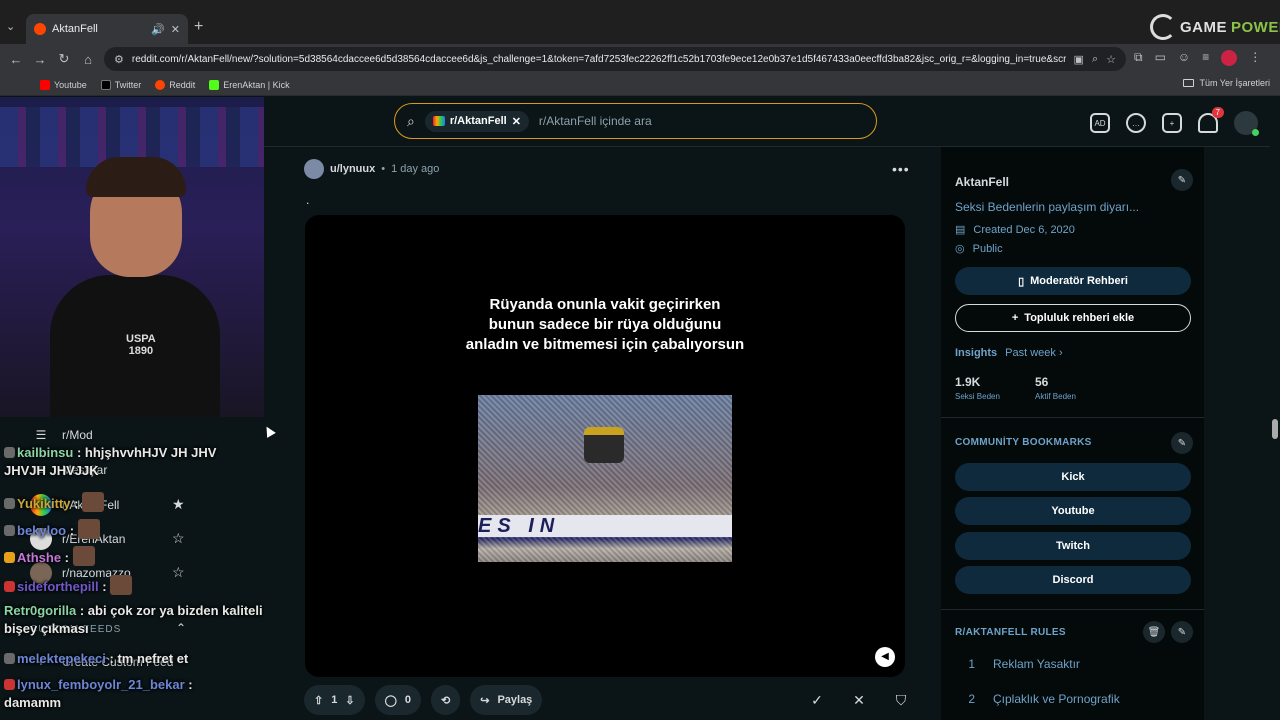  I want to click on all-bookmarks: Tüm Yer İşaretleri, so click(1226, 83).